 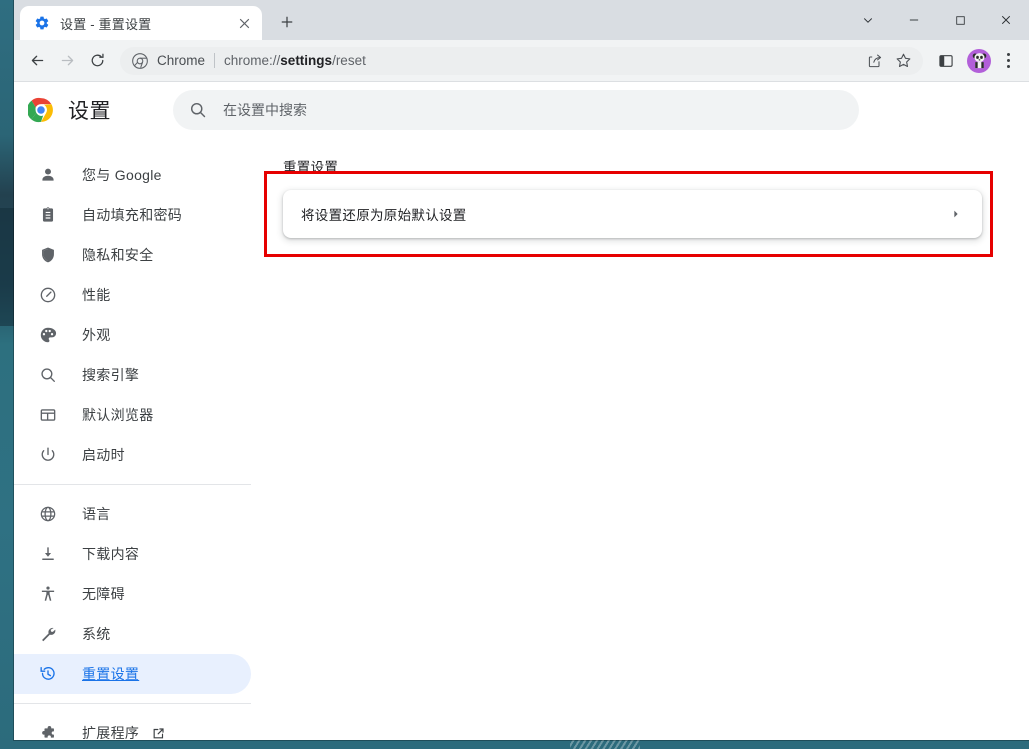 I want to click on sidebar-item-default-browser: 默认浏览器, so click(x=132, y=415).